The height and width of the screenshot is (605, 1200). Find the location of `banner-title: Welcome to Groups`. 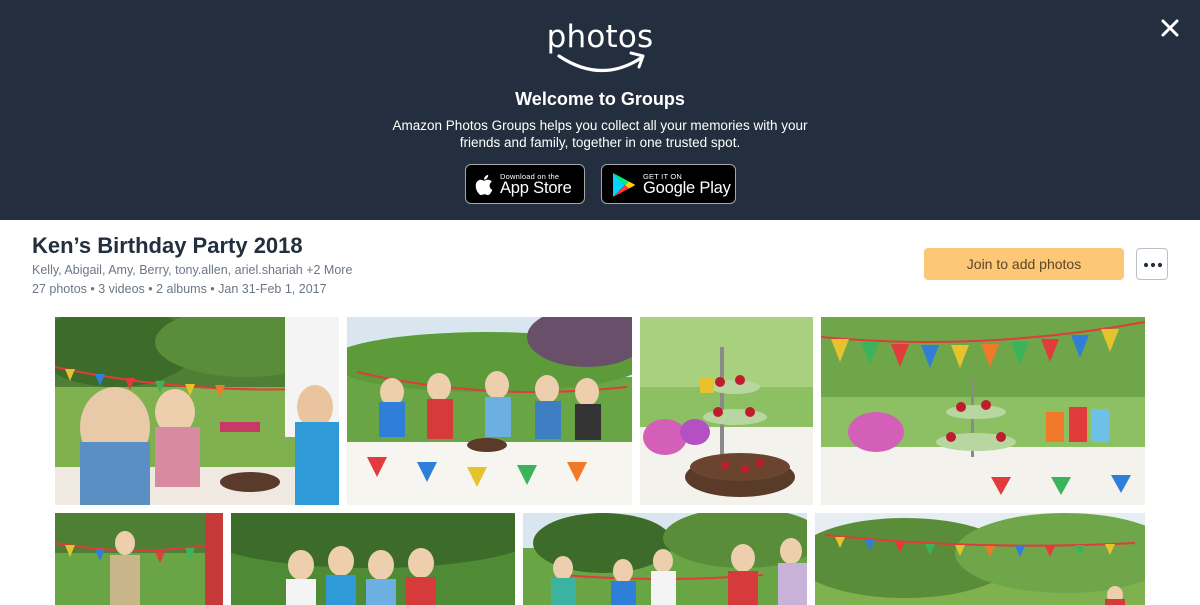

banner-title: Welcome to Groups is located at coordinates (600, 99).